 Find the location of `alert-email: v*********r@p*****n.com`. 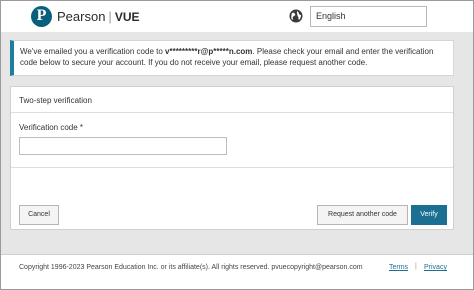

alert-email: v*********r@p*****n.com is located at coordinates (209, 51).